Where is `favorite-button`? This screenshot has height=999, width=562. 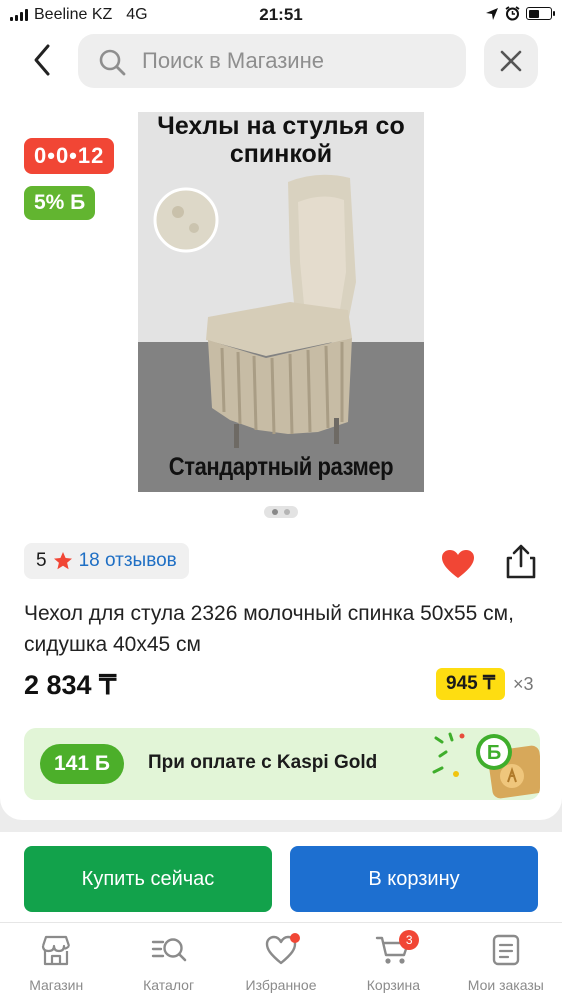 favorite-button is located at coordinates (458, 564).